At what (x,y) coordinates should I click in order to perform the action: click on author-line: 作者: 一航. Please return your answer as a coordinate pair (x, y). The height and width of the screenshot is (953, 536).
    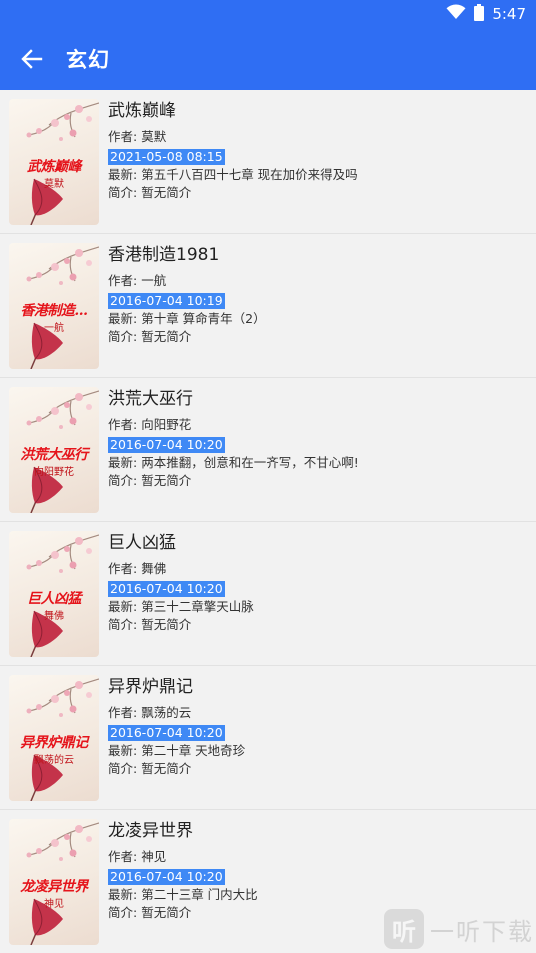
    Looking at the image, I should click on (318, 281).